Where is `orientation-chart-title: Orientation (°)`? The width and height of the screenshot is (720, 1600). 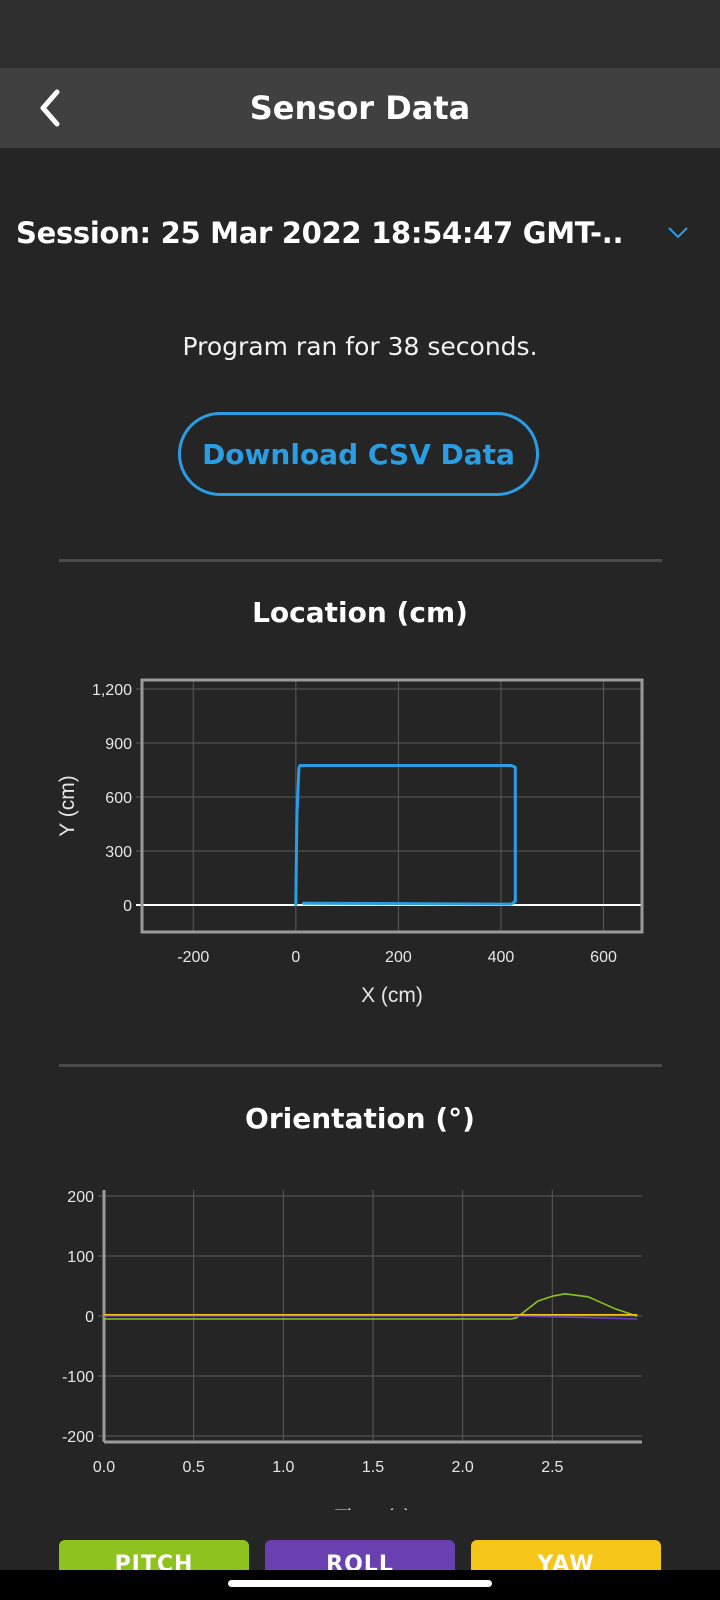 orientation-chart-title: Orientation (°) is located at coordinates (360, 1118).